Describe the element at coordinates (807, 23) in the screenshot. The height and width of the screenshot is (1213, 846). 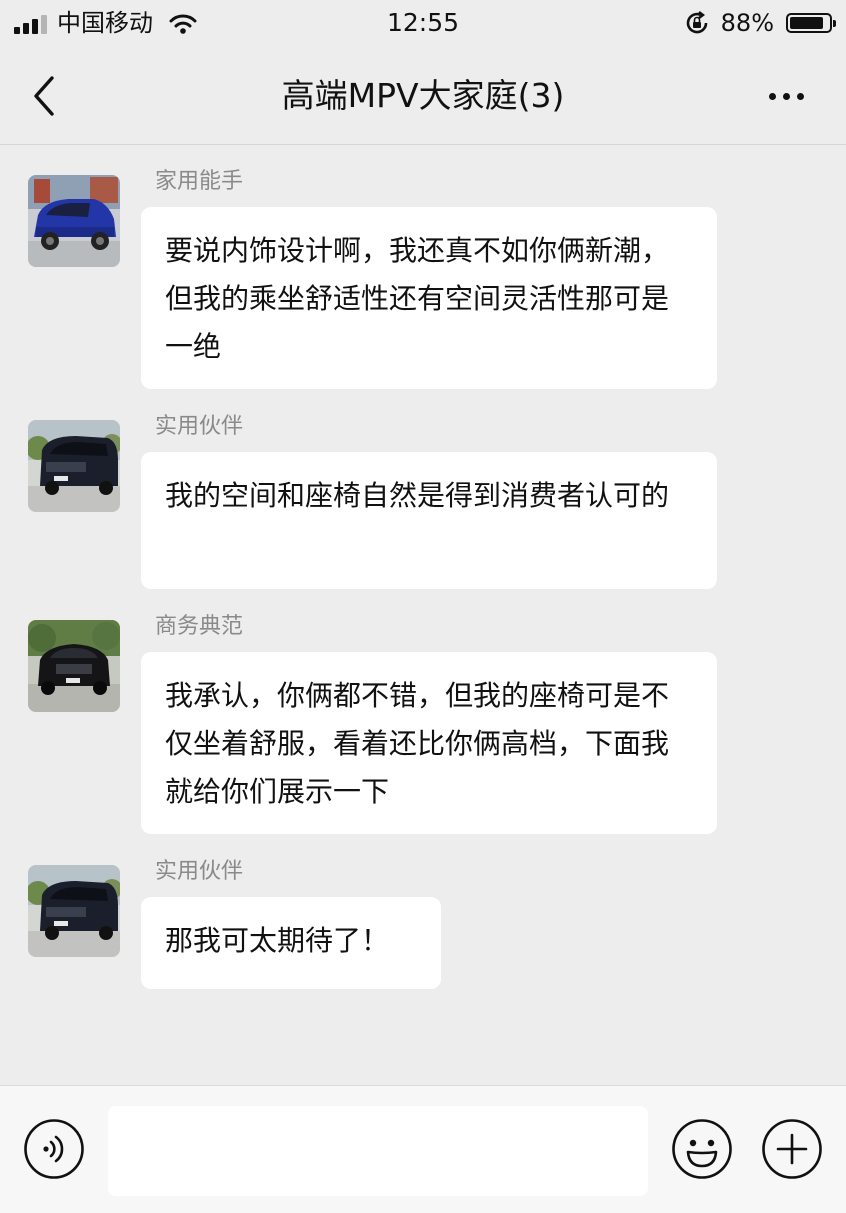
I see `battery-level` at that location.